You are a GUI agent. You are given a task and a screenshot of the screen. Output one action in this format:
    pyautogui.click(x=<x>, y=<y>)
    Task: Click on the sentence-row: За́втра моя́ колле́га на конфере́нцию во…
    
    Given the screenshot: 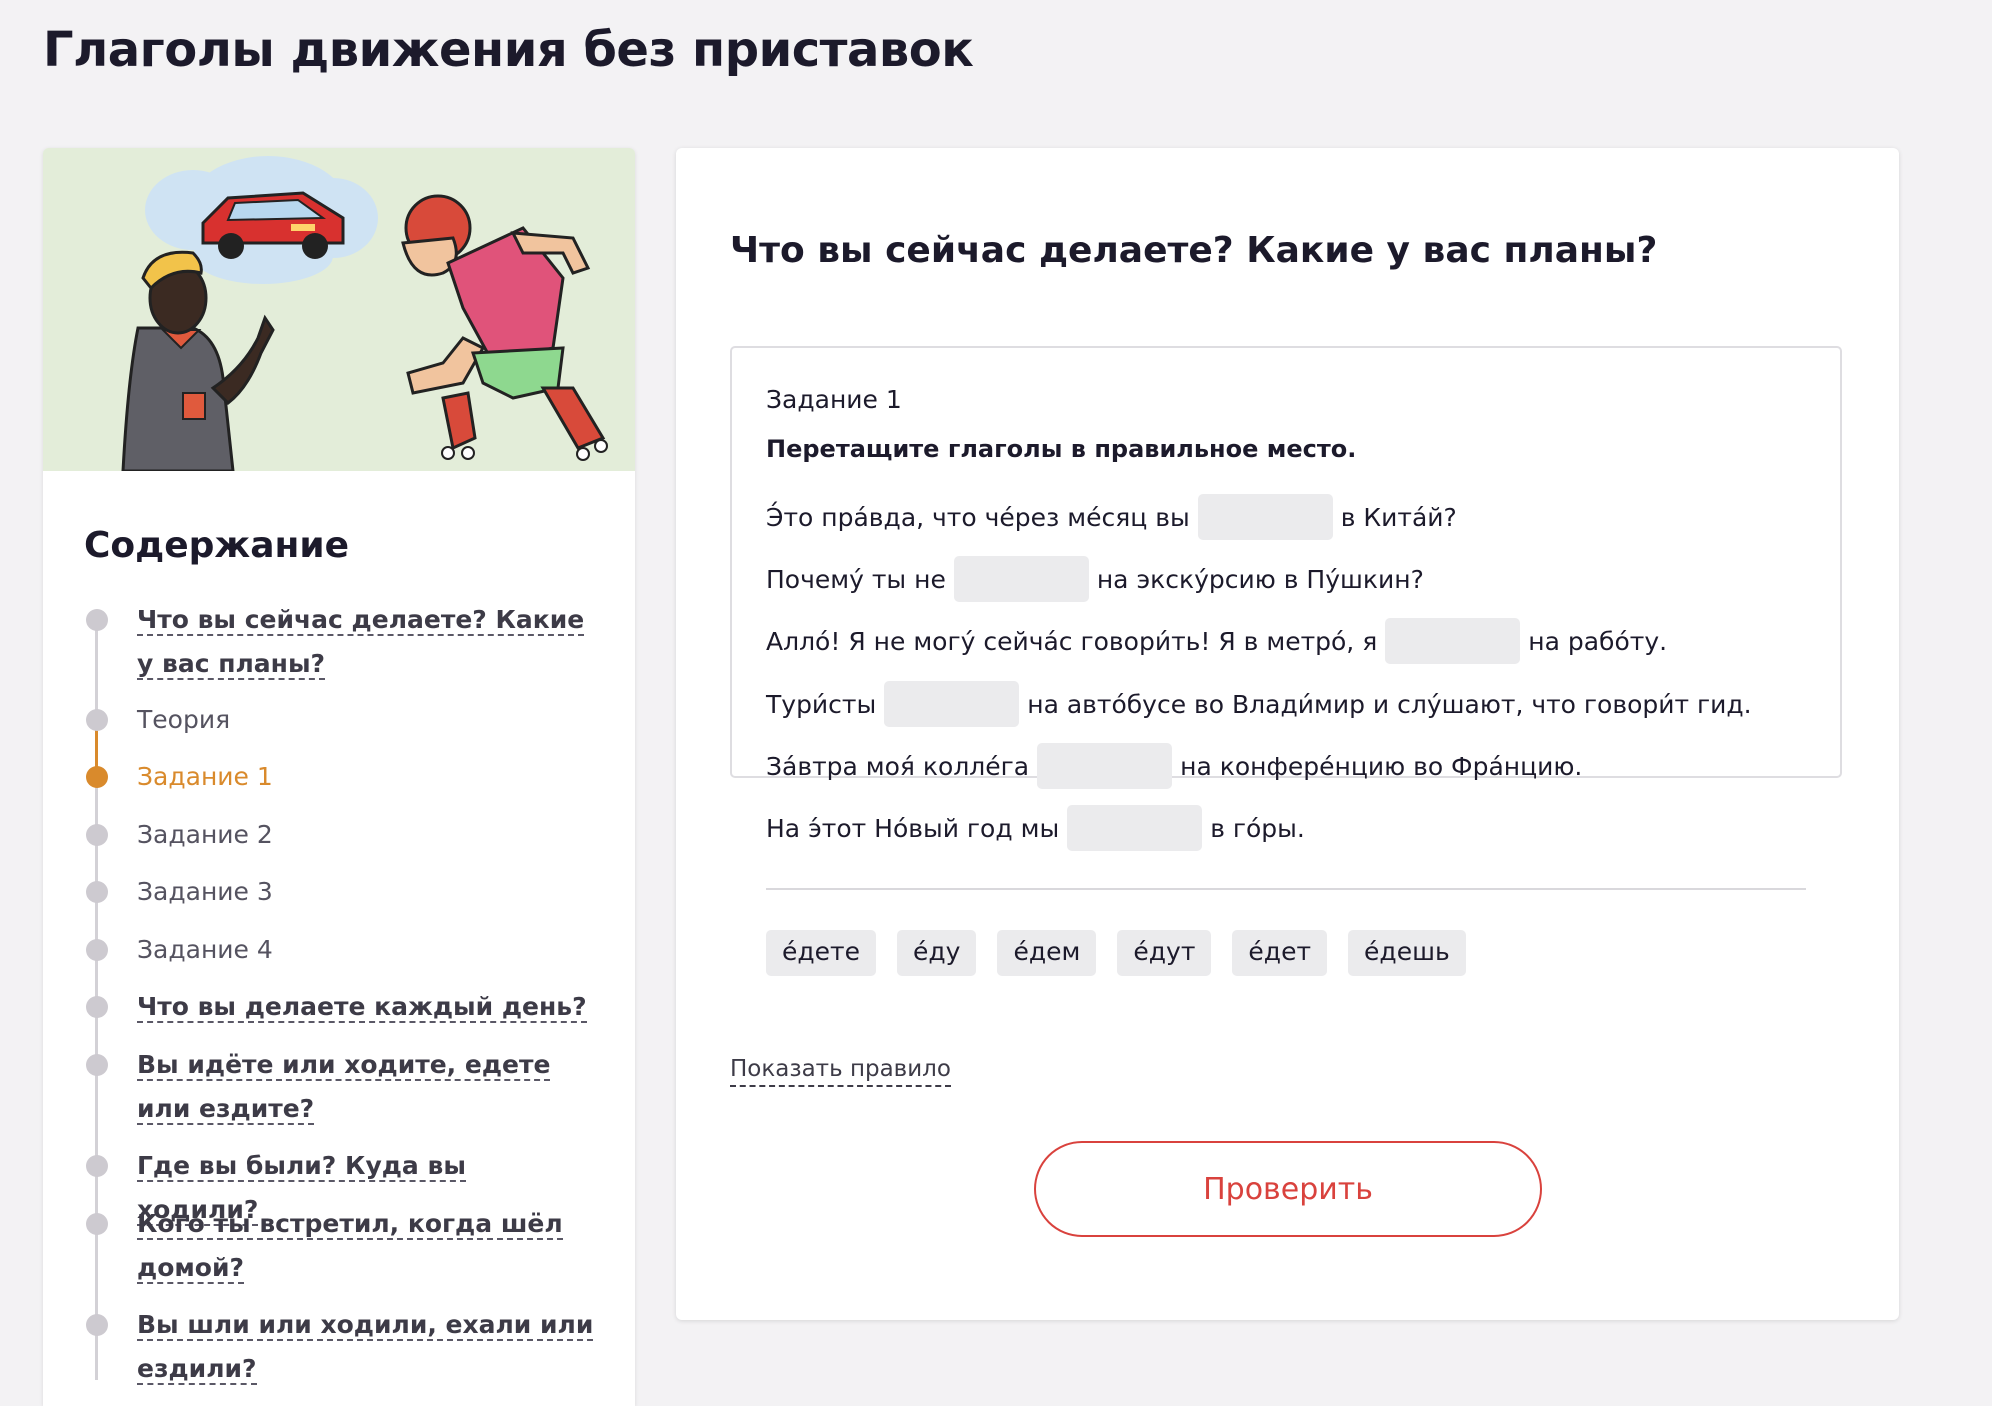 What is the action you would take?
    pyautogui.click(x=1174, y=766)
    